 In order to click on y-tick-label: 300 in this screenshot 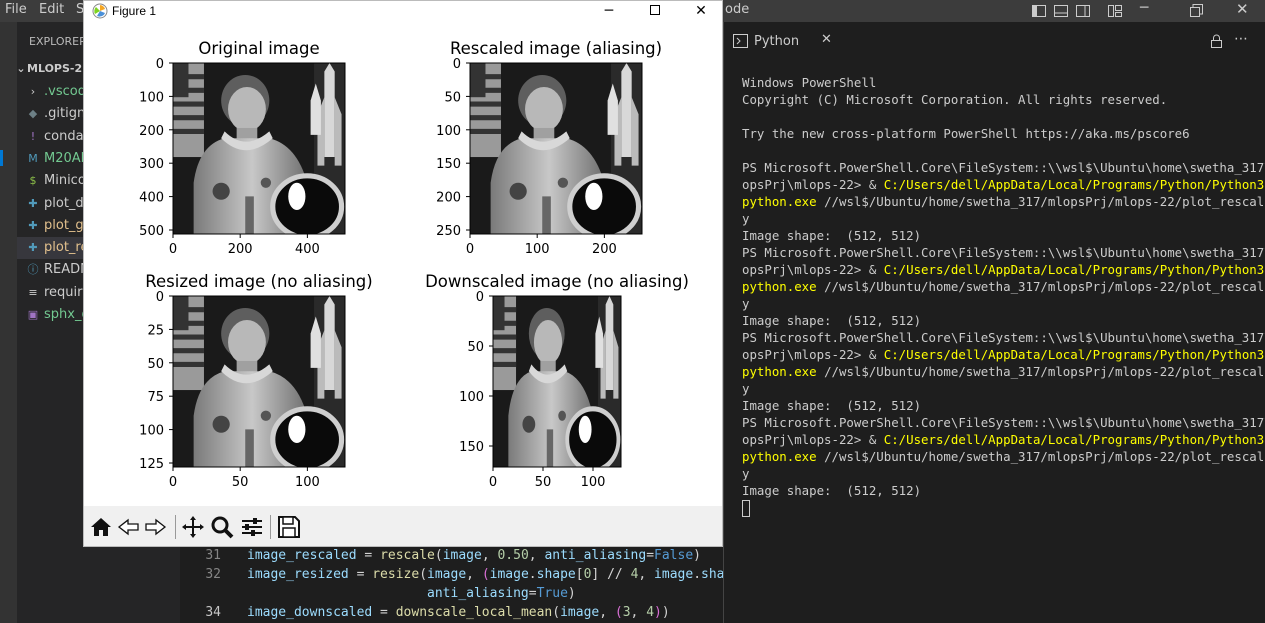, I will do `click(151, 164)`.